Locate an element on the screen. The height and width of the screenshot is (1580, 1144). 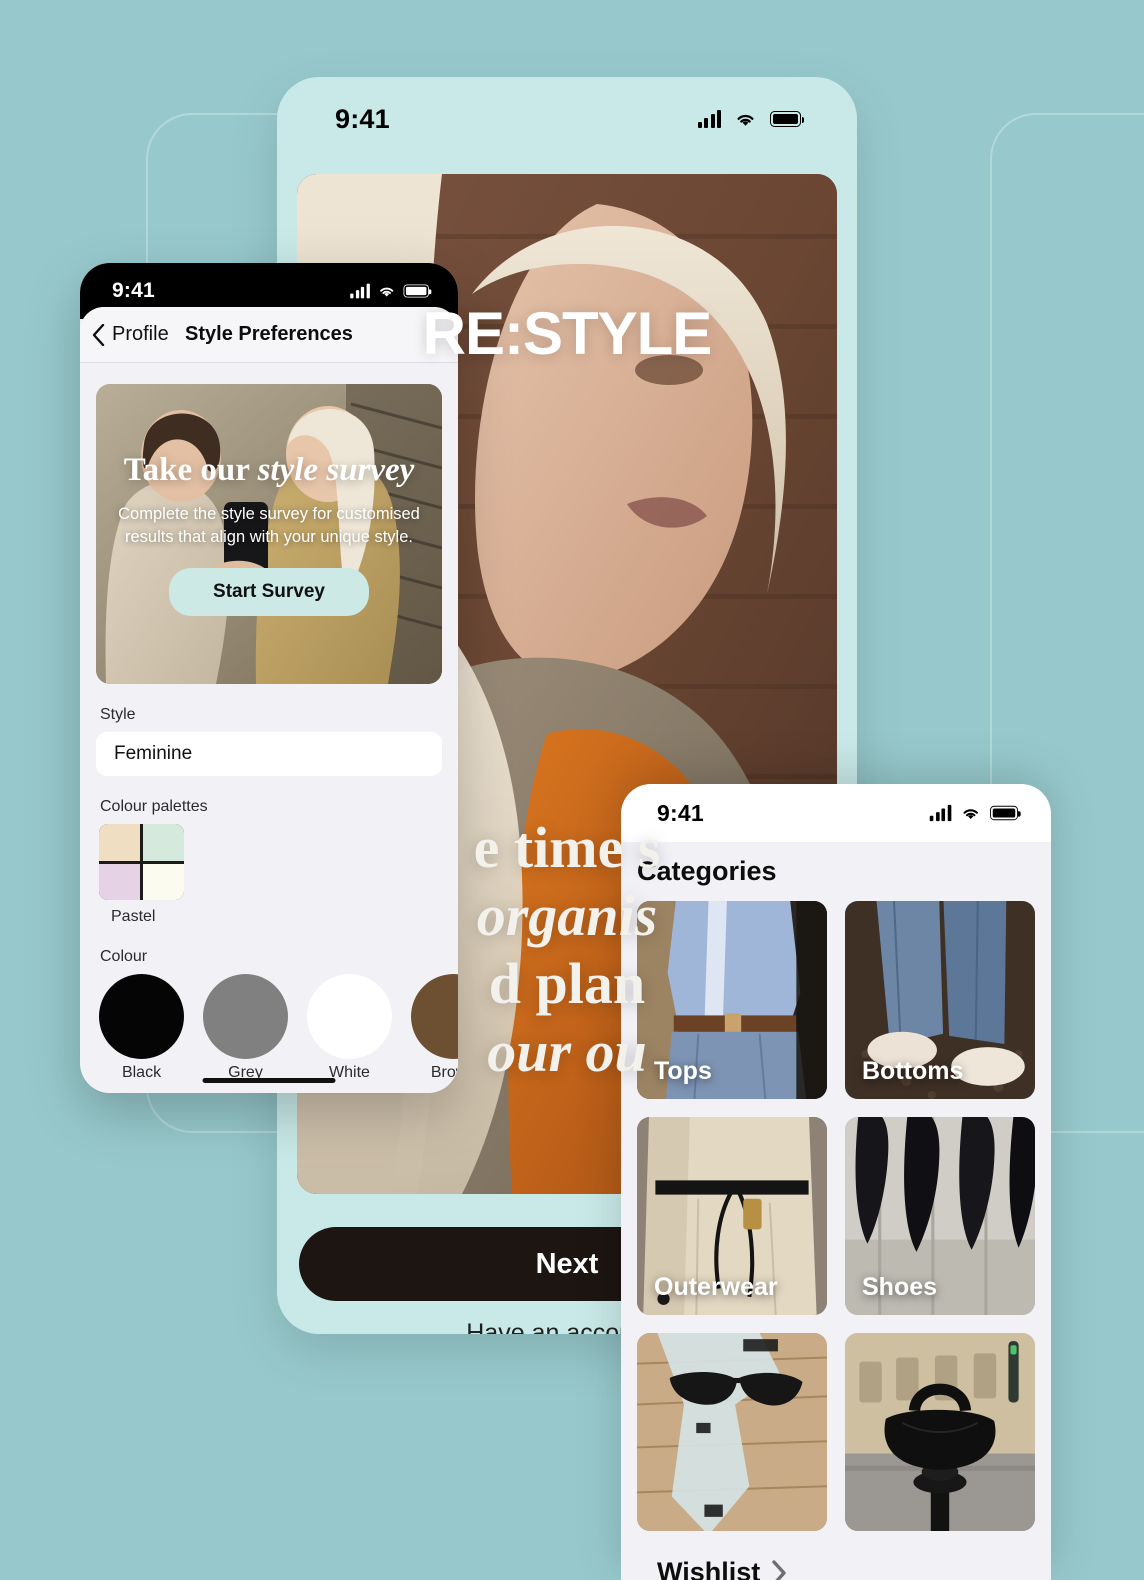
colour-dot-black is located at coordinates (141, 1016).